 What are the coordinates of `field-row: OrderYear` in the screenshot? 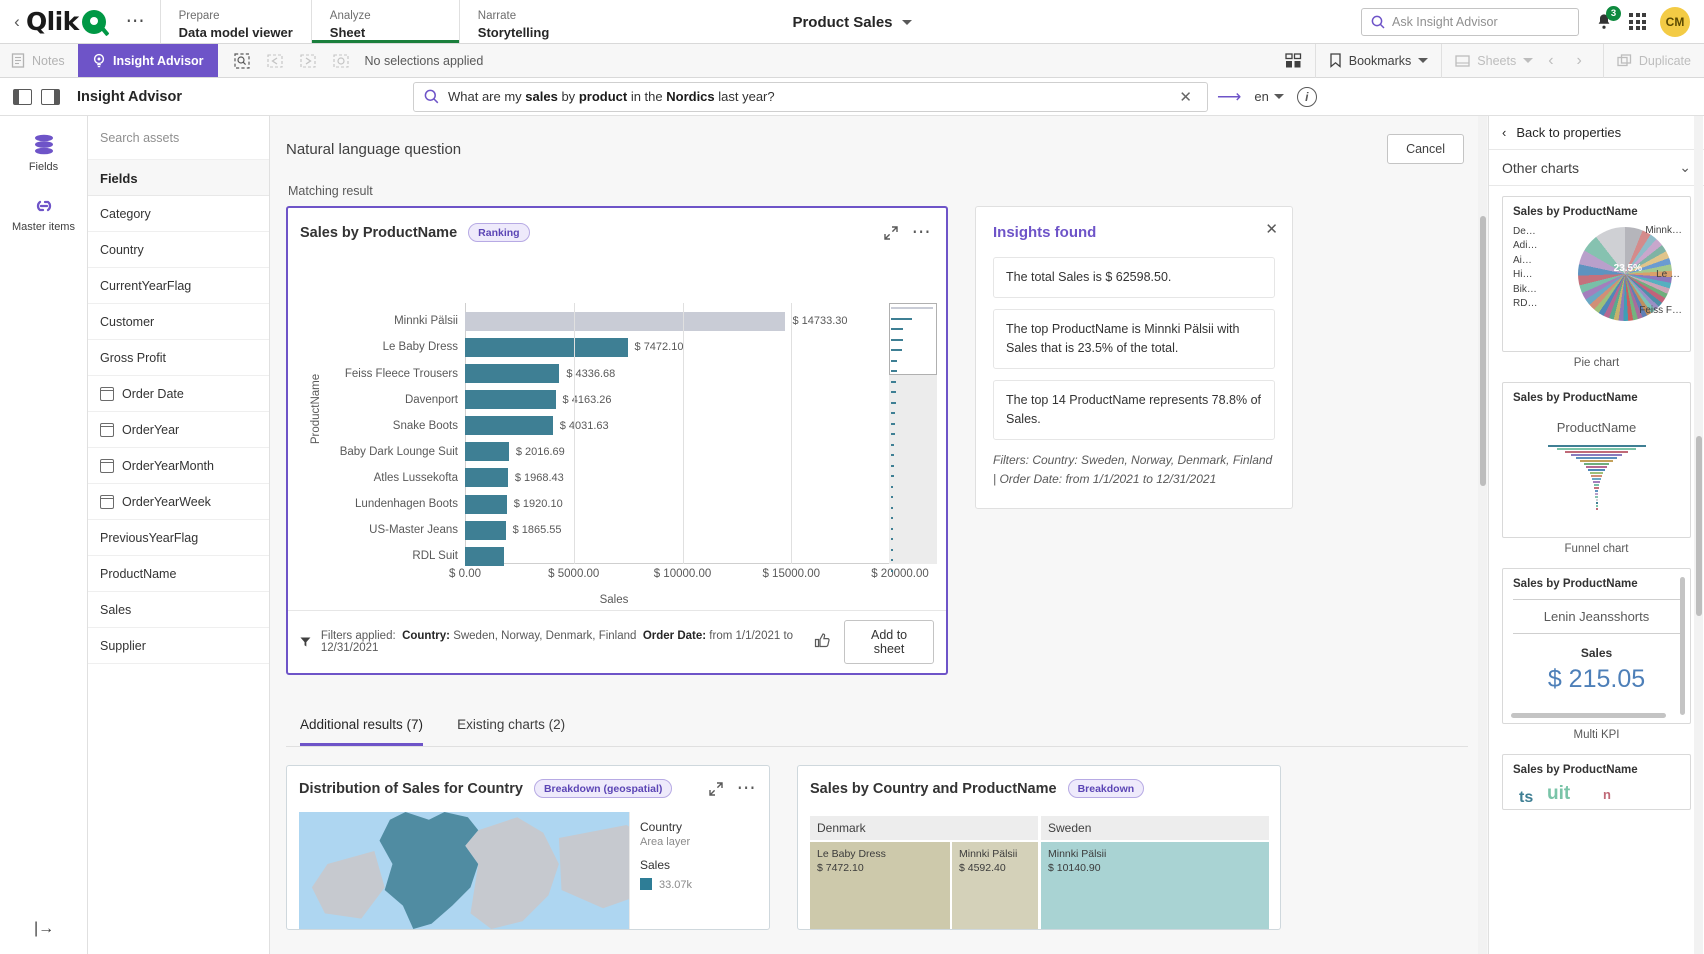 It's located at (178, 430).